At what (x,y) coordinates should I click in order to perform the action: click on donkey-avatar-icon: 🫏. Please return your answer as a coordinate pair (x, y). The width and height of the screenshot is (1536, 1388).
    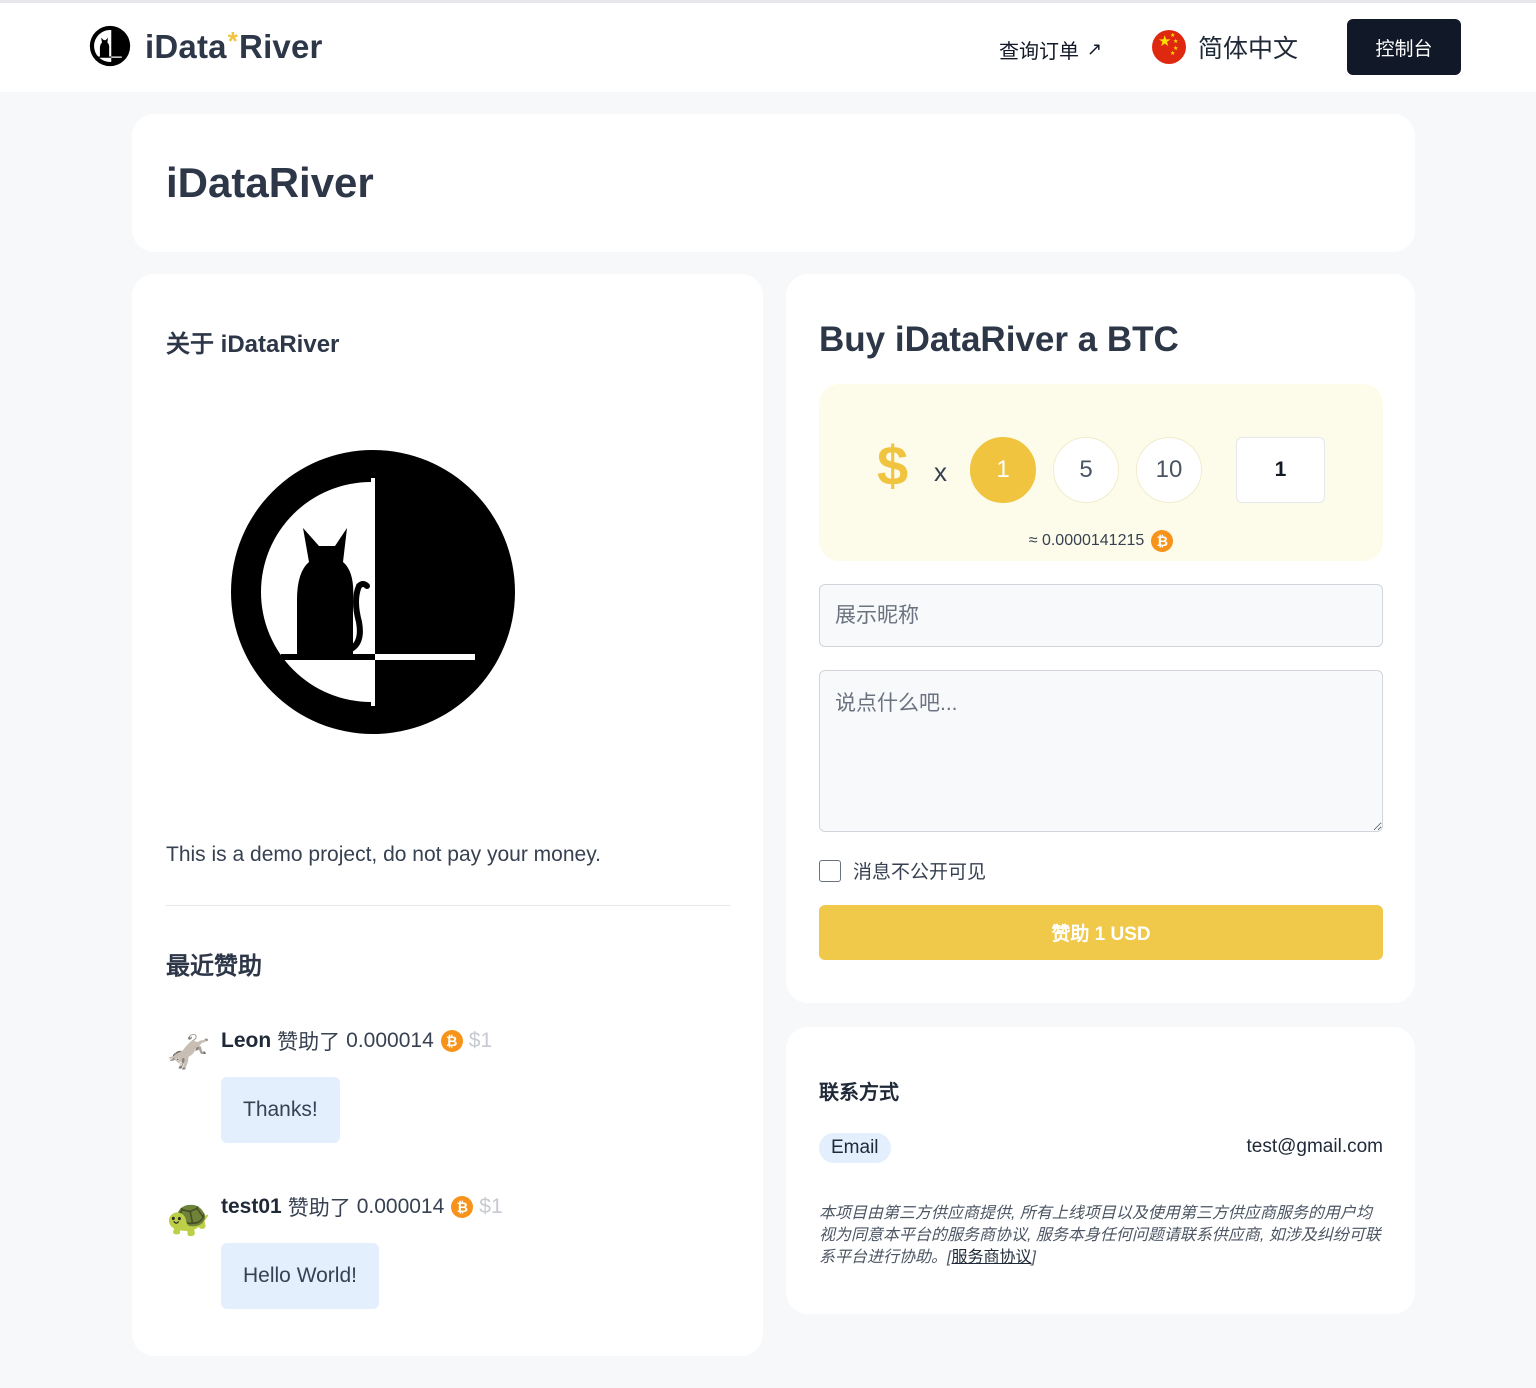
    Looking at the image, I should click on (188, 1051).